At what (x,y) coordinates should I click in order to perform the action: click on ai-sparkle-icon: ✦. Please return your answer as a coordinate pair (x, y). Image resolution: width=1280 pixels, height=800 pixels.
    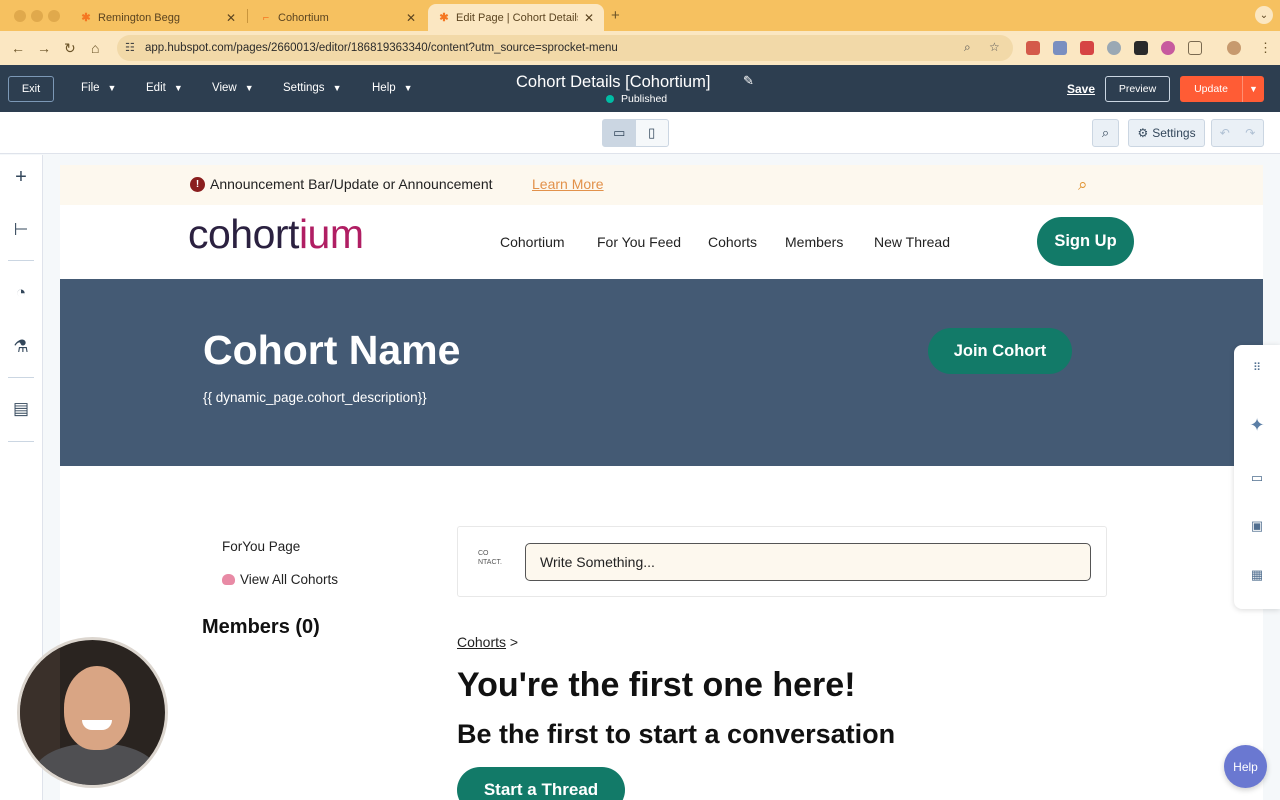
    Looking at the image, I should click on (1257, 425).